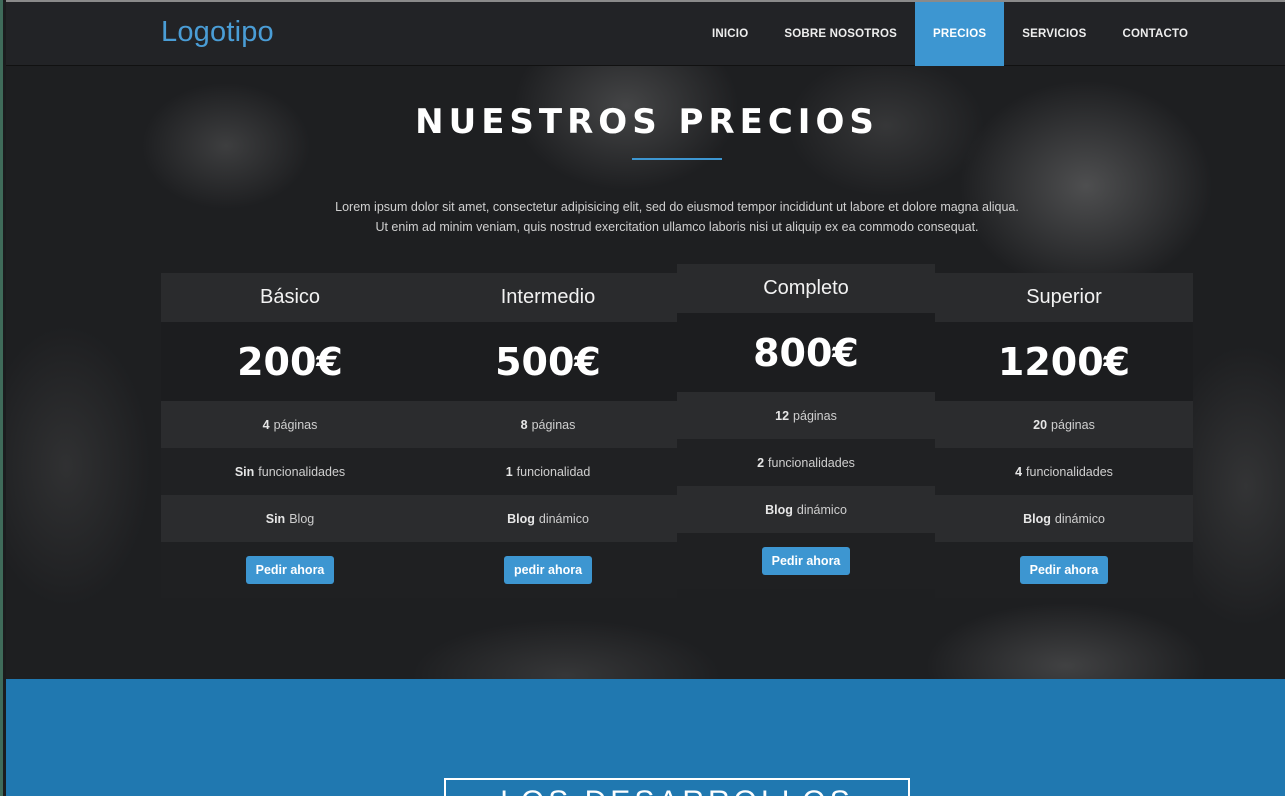  What do you see at coordinates (1064, 471) in the screenshot?
I see `plan-feature: 4 funcionalidades` at bounding box center [1064, 471].